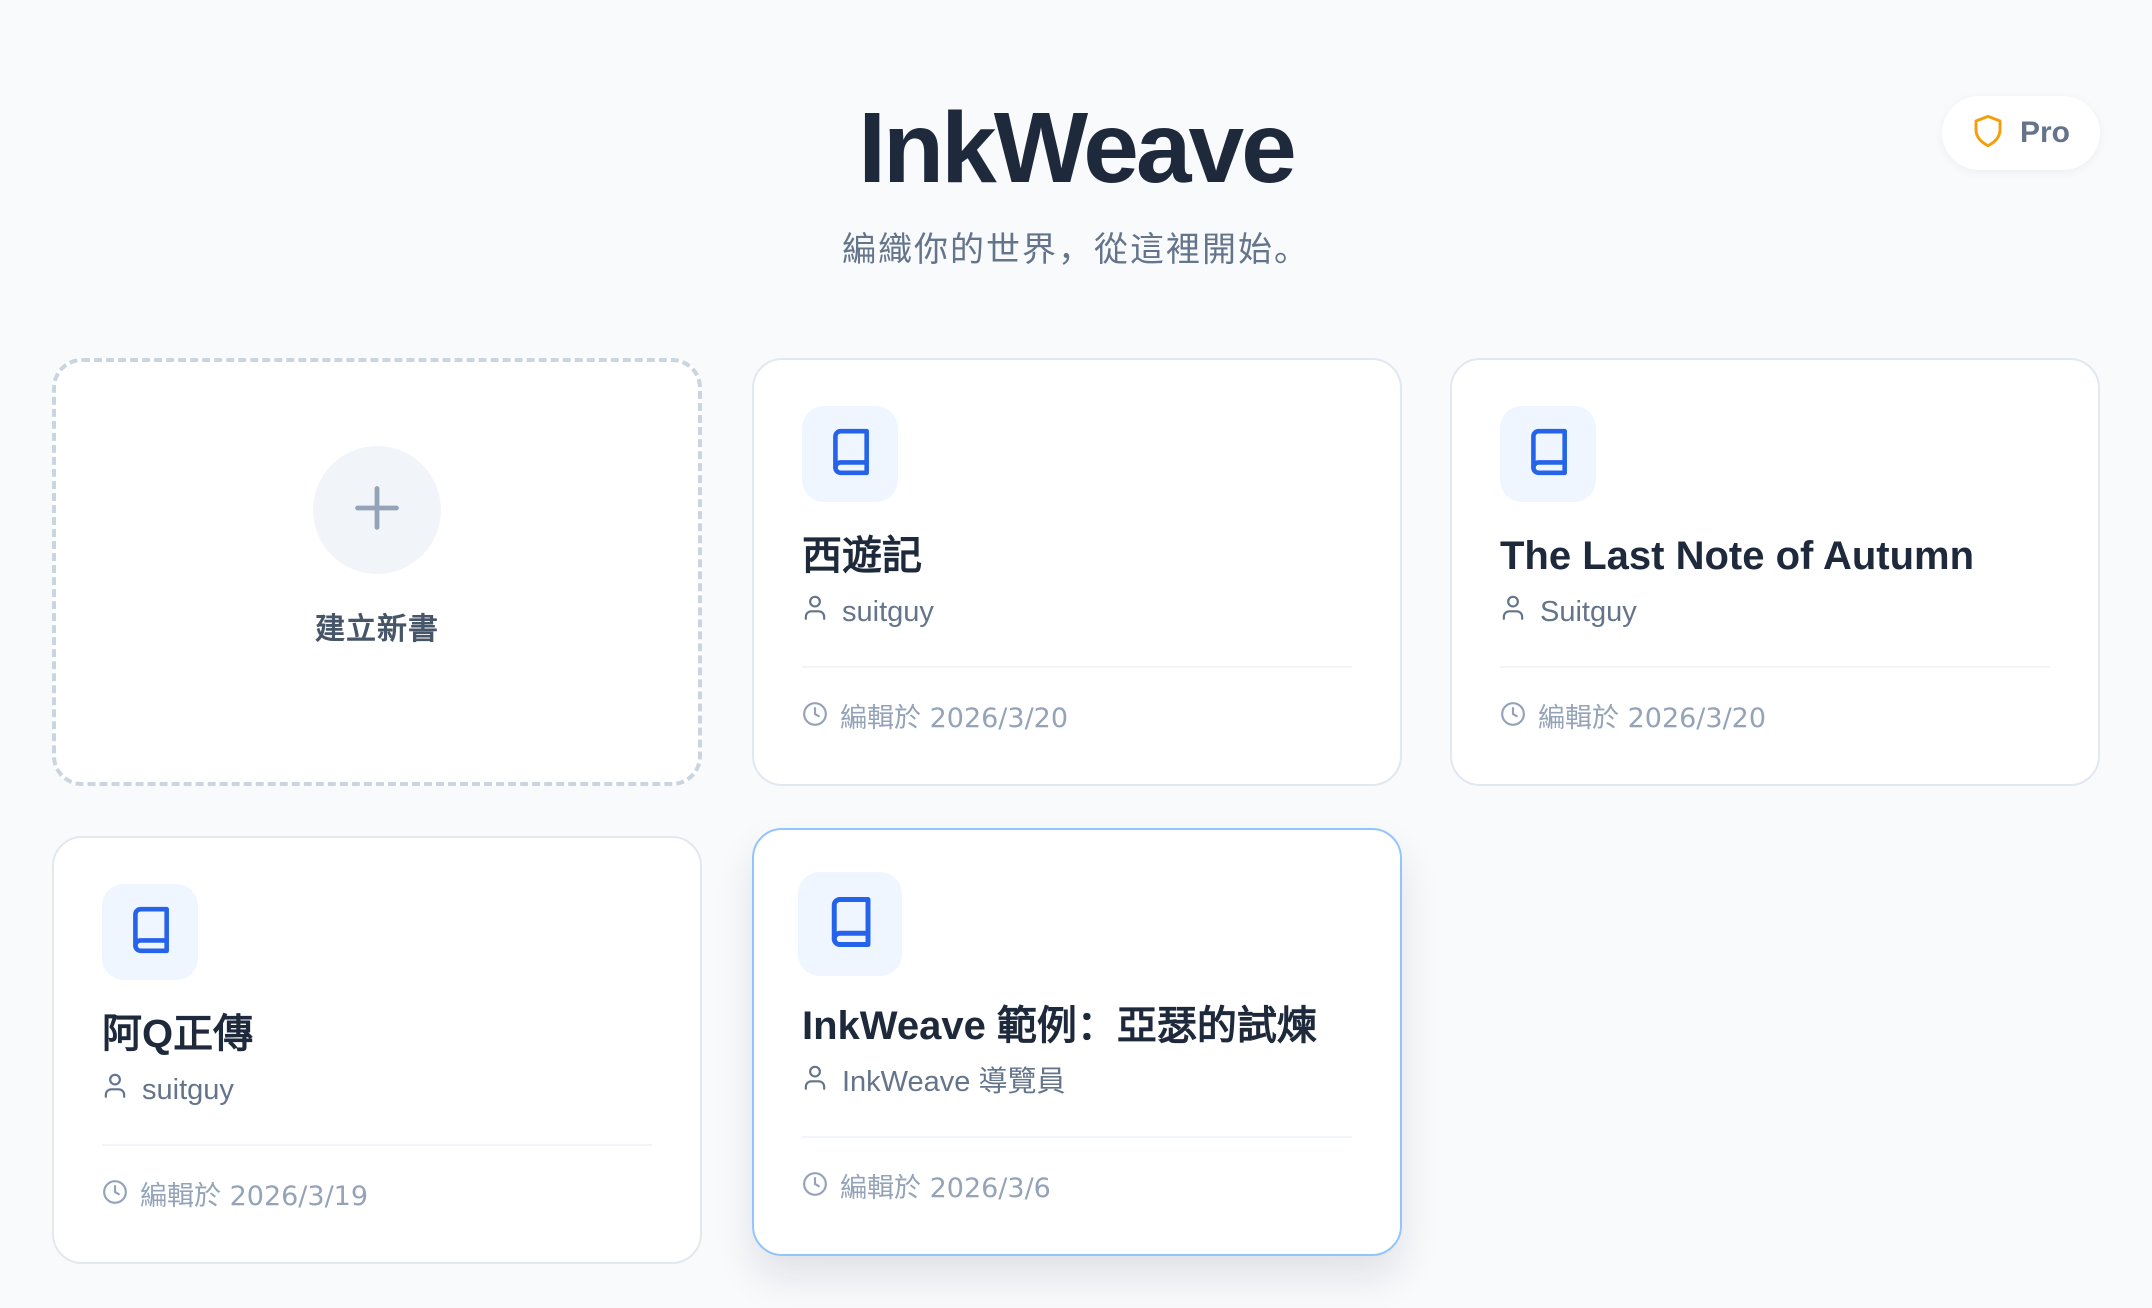 Image resolution: width=2152 pixels, height=1308 pixels. I want to click on plus-icon, so click(377, 510).